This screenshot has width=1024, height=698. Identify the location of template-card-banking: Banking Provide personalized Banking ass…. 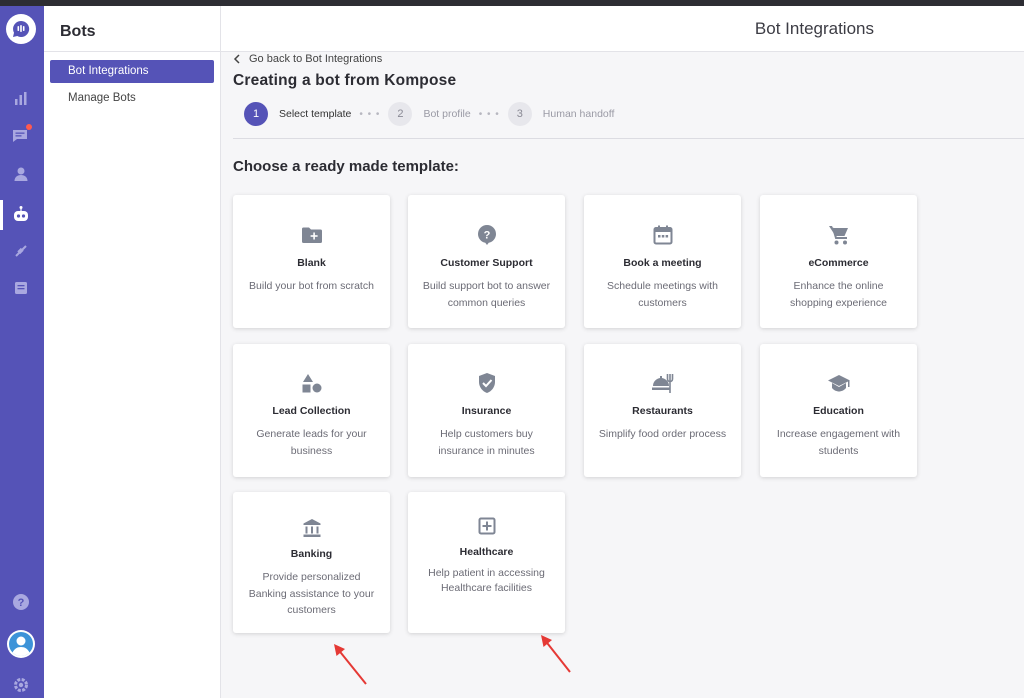
(311, 562).